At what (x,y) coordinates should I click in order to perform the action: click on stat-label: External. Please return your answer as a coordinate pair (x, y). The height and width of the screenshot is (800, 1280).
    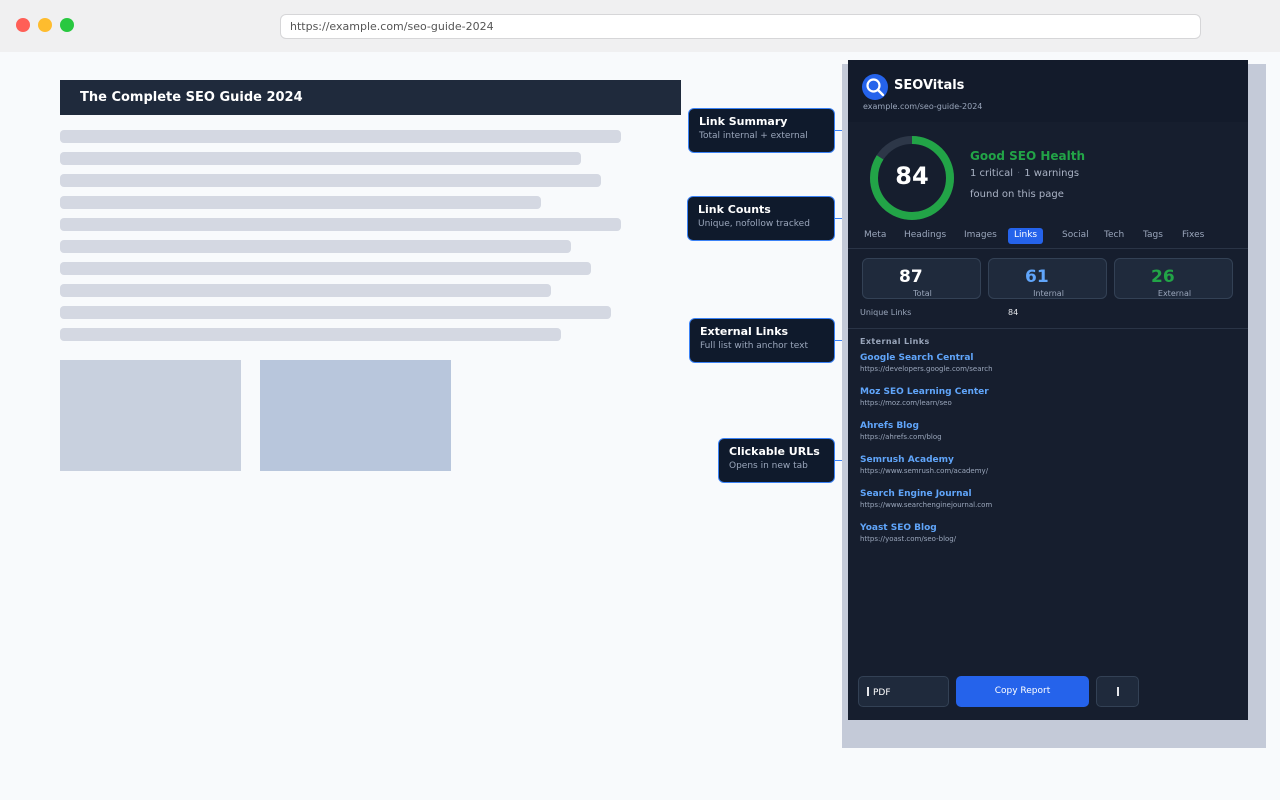
    Looking at the image, I should click on (1174, 293).